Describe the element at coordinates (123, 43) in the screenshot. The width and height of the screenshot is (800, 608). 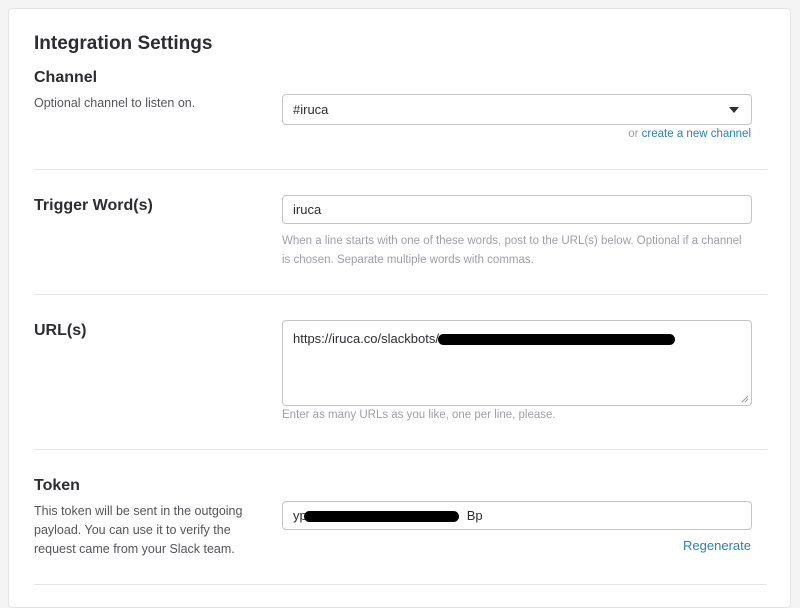
I see `page-title: Integration Settings` at that location.